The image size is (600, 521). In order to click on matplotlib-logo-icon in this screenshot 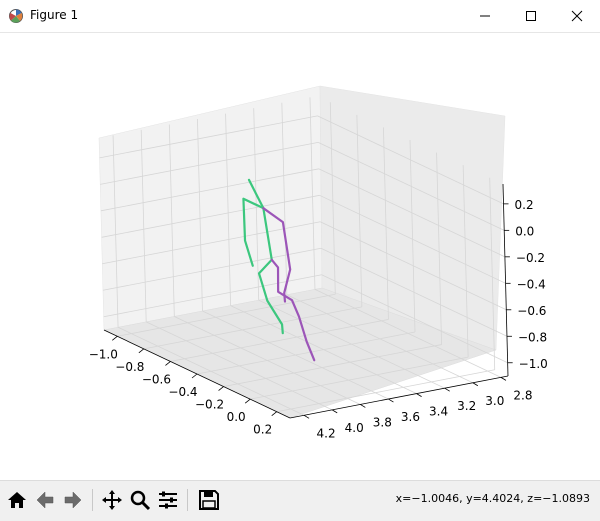, I will do `click(16, 16)`.